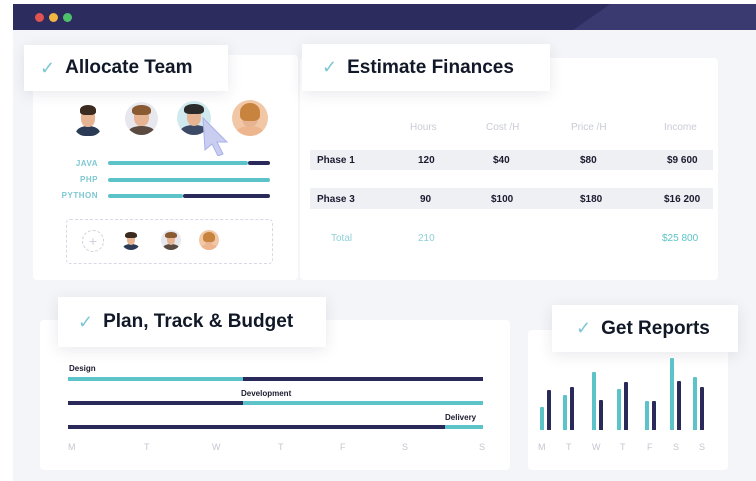 Image resolution: width=756 pixels, height=481 pixels. What do you see at coordinates (464, 427) in the screenshot?
I see `gantt-bar-delivery-progress` at bounding box center [464, 427].